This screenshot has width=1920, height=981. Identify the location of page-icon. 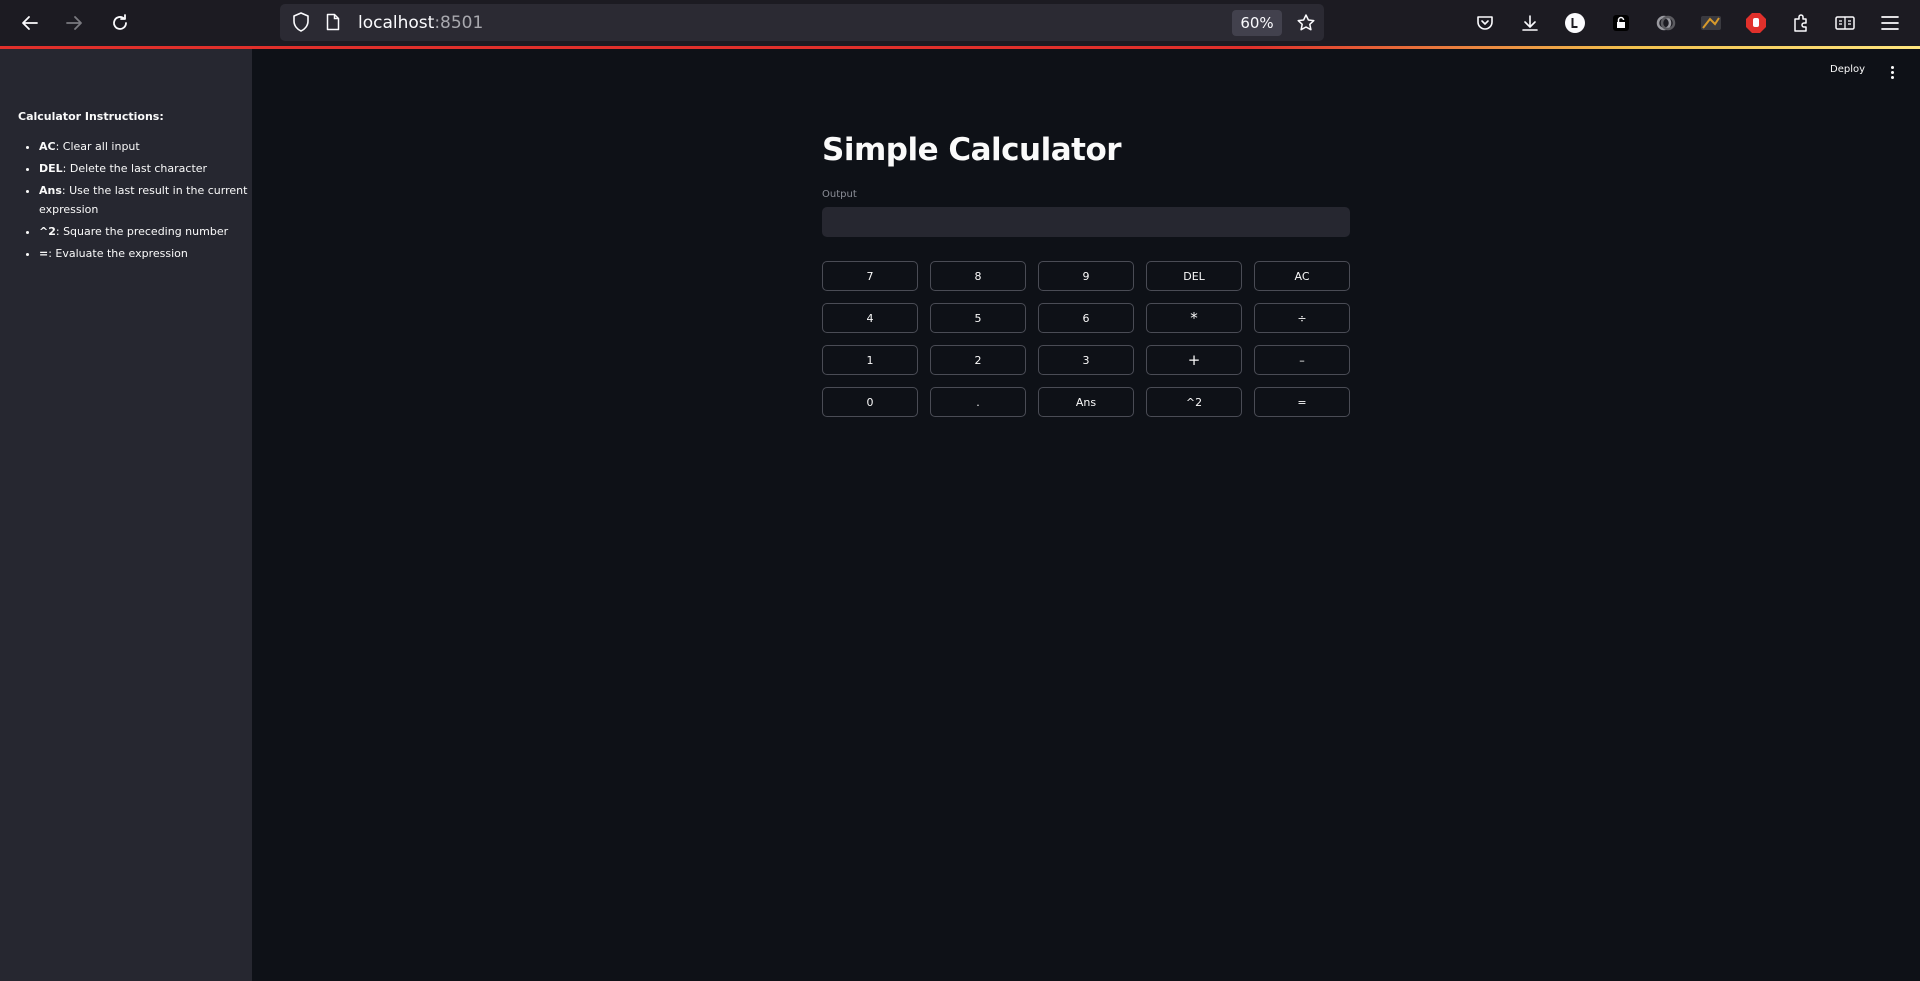
(333, 22).